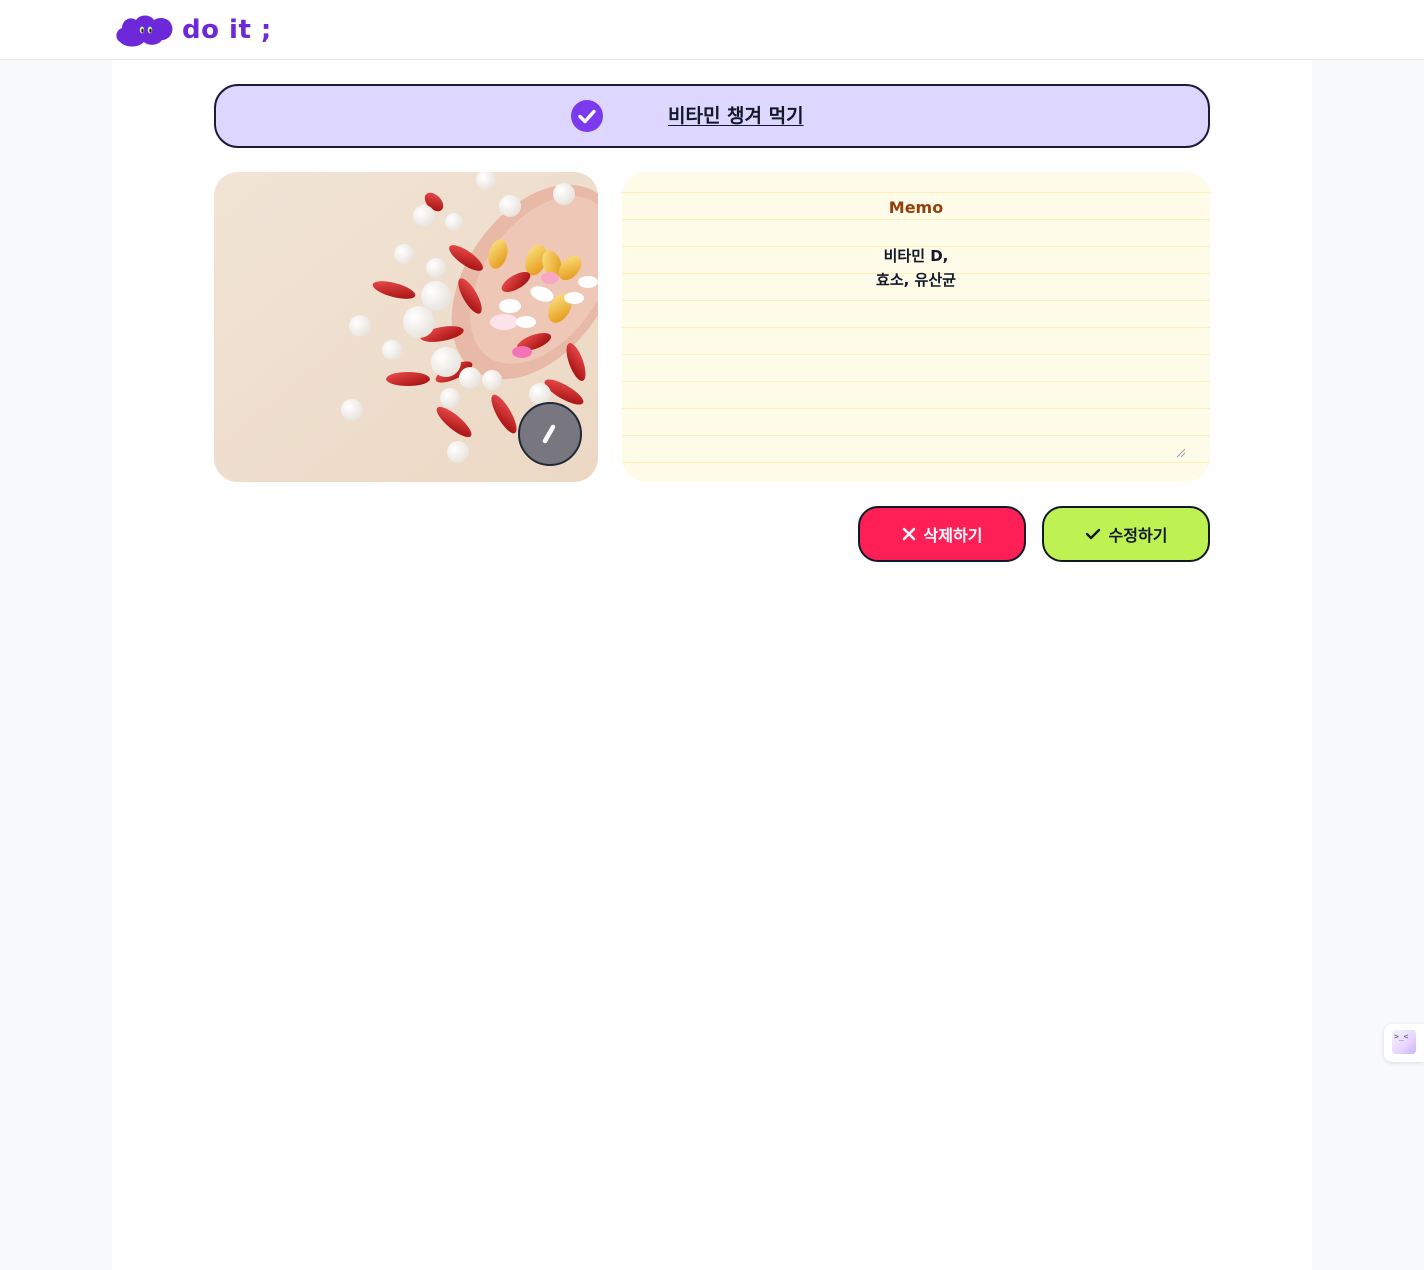 Image resolution: width=1424 pixels, height=1270 pixels. I want to click on top-navigation-bar: do it ;, so click(712, 30).